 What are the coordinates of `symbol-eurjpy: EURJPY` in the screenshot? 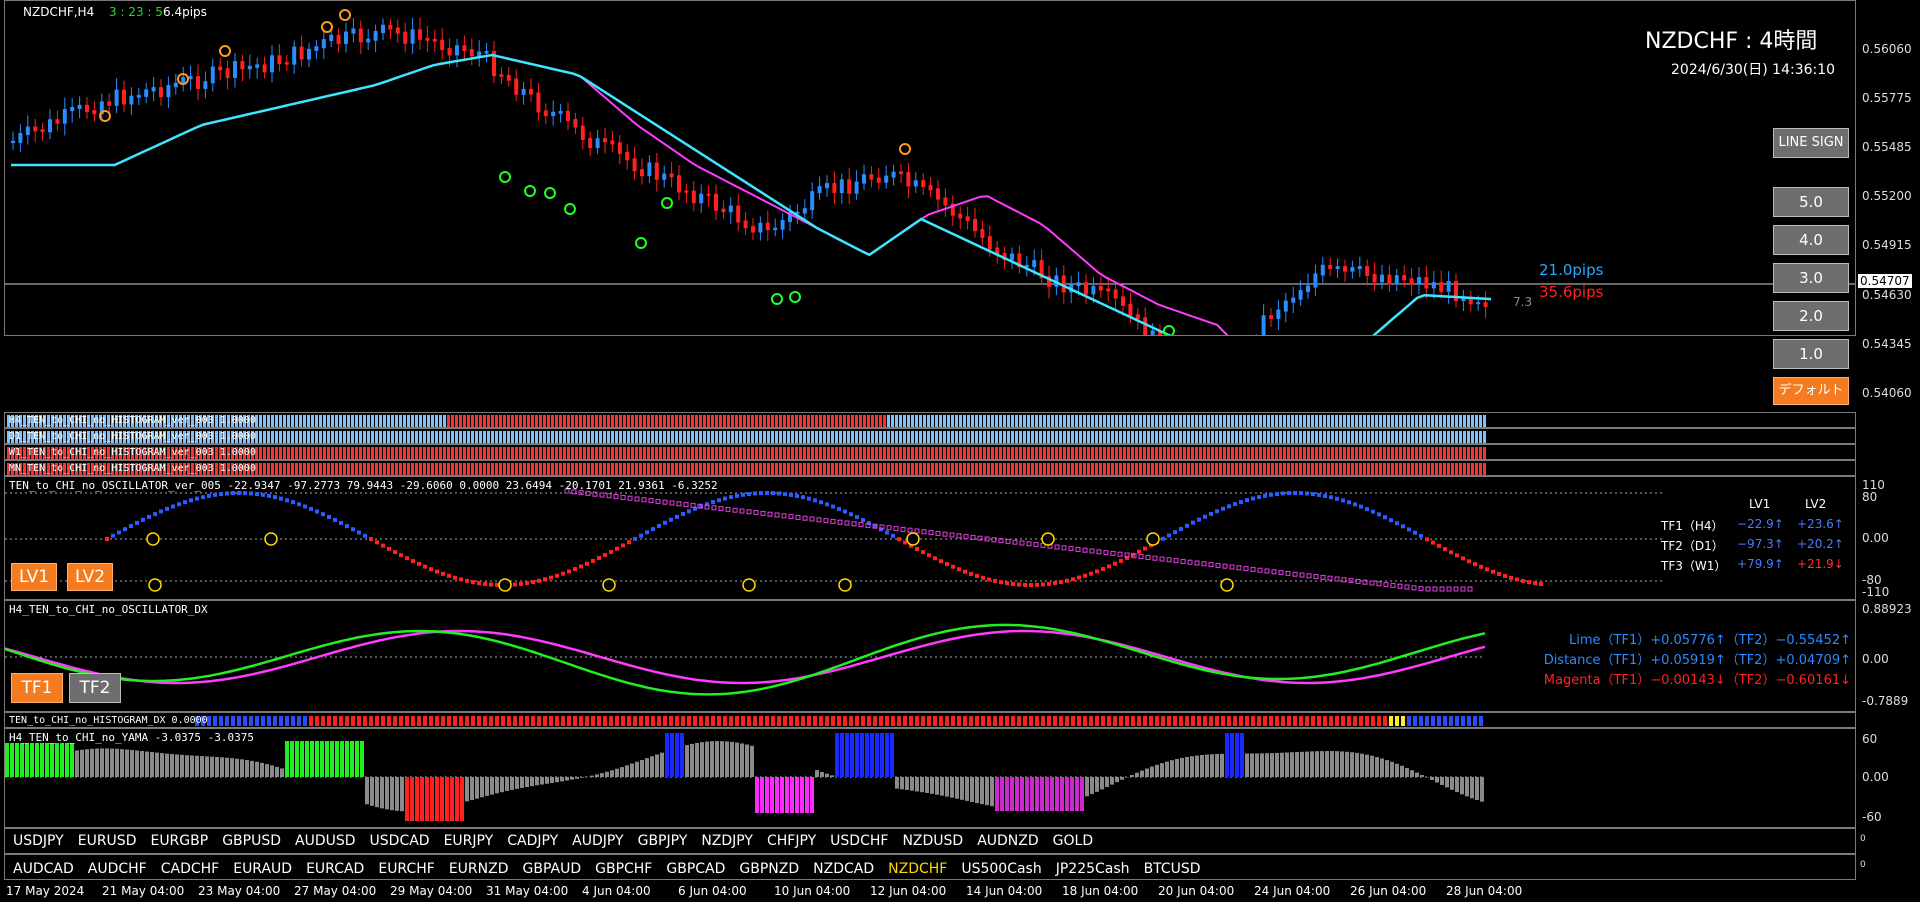 It's located at (469, 841).